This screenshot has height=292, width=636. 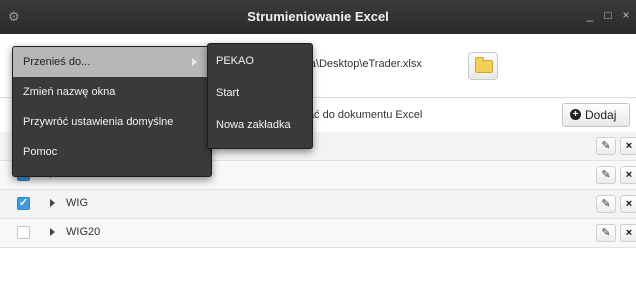 What do you see at coordinates (260, 93) in the screenshot?
I see `submenu-item-start: Start` at bounding box center [260, 93].